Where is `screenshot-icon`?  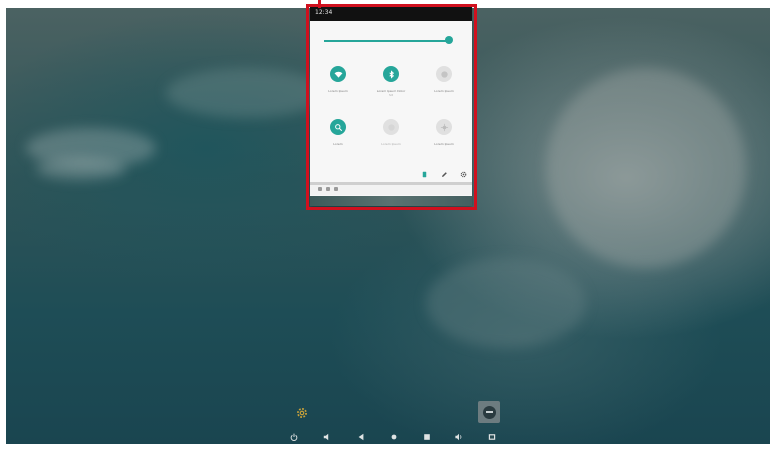 screenshot-icon is located at coordinates (491, 436).